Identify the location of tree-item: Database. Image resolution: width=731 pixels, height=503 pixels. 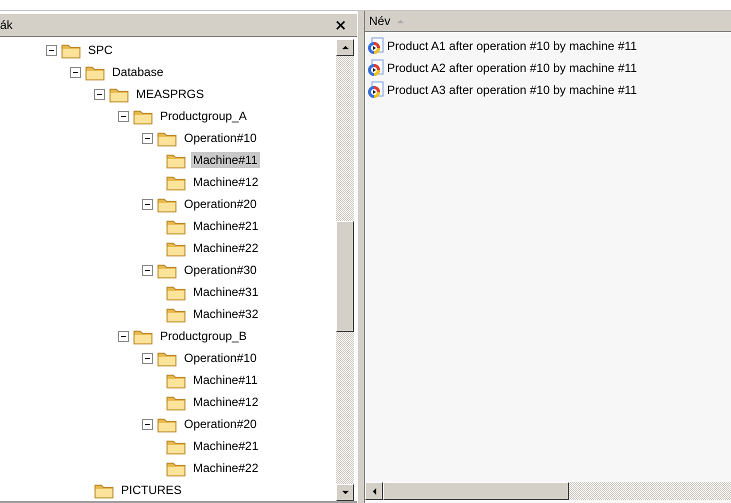
(138, 72).